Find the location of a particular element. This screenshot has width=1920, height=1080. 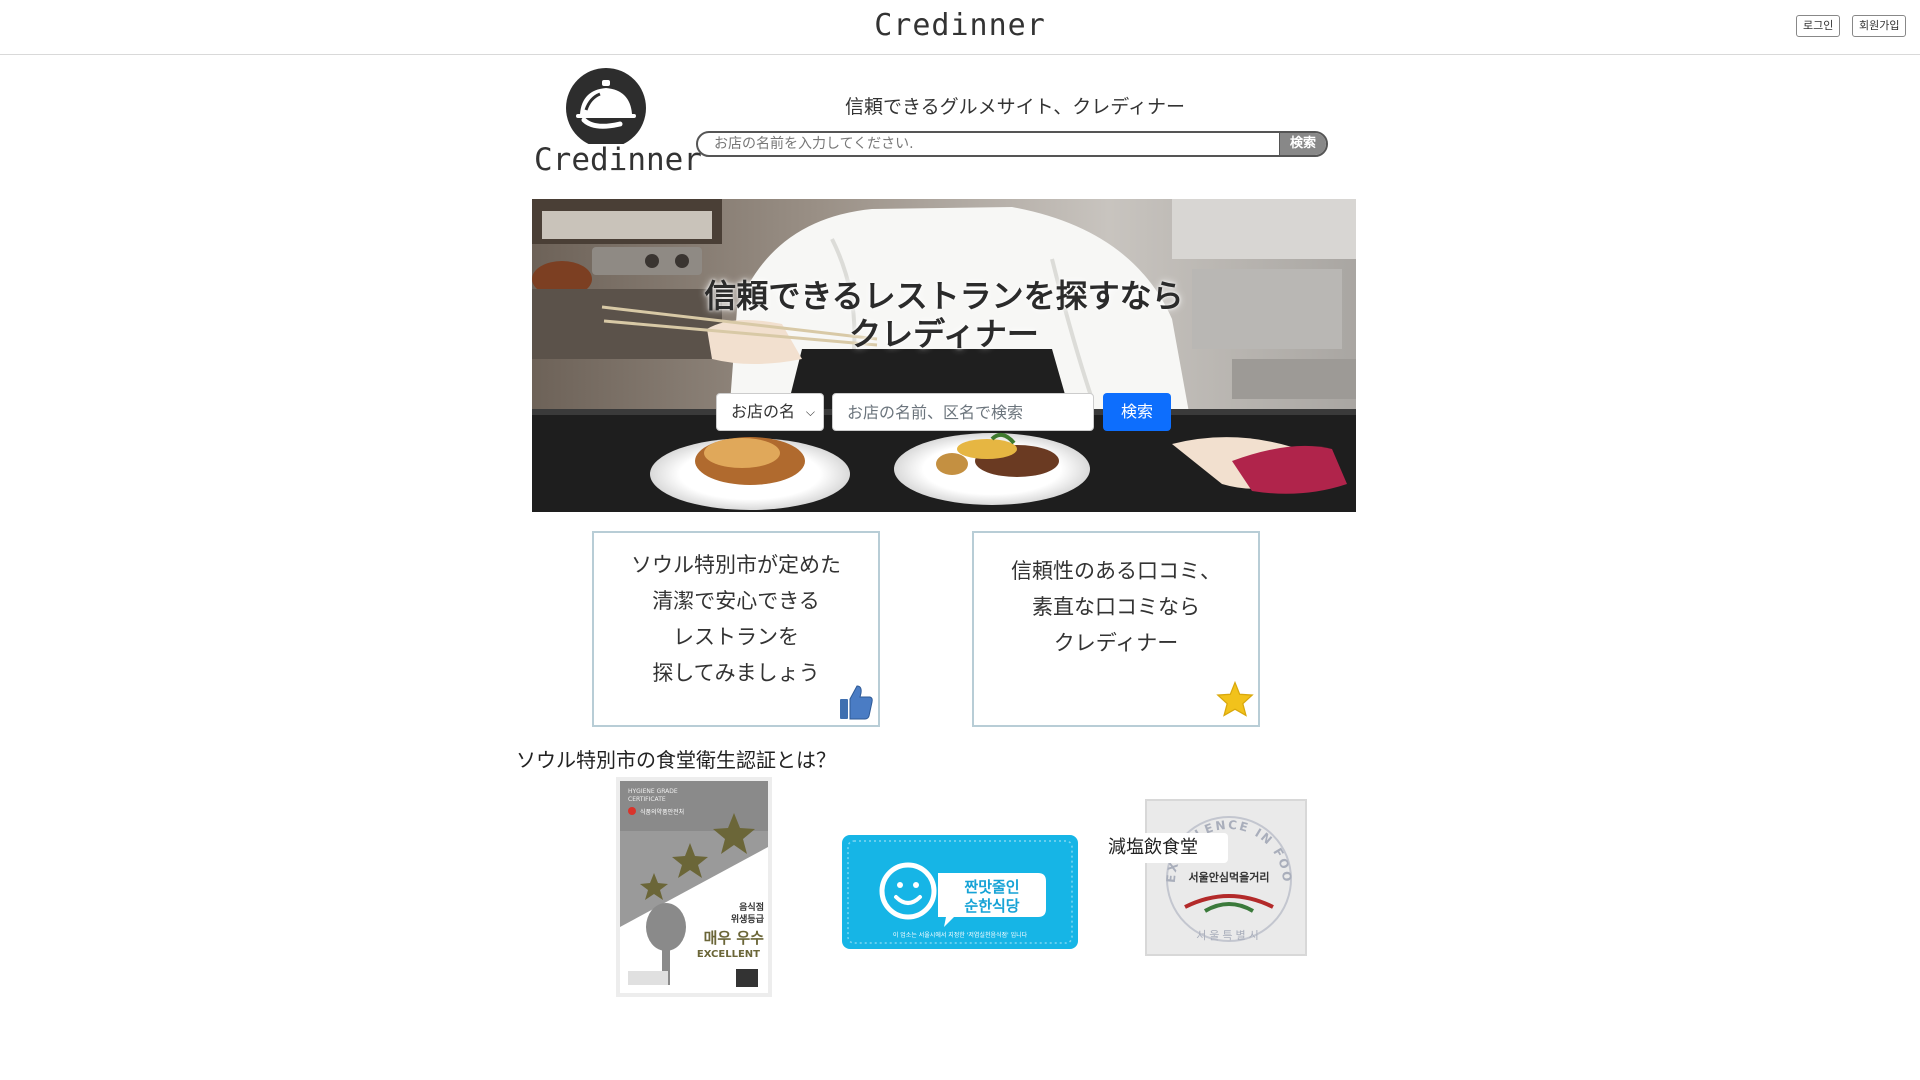

card-line: 素直な口コミなら is located at coordinates (1116, 607).